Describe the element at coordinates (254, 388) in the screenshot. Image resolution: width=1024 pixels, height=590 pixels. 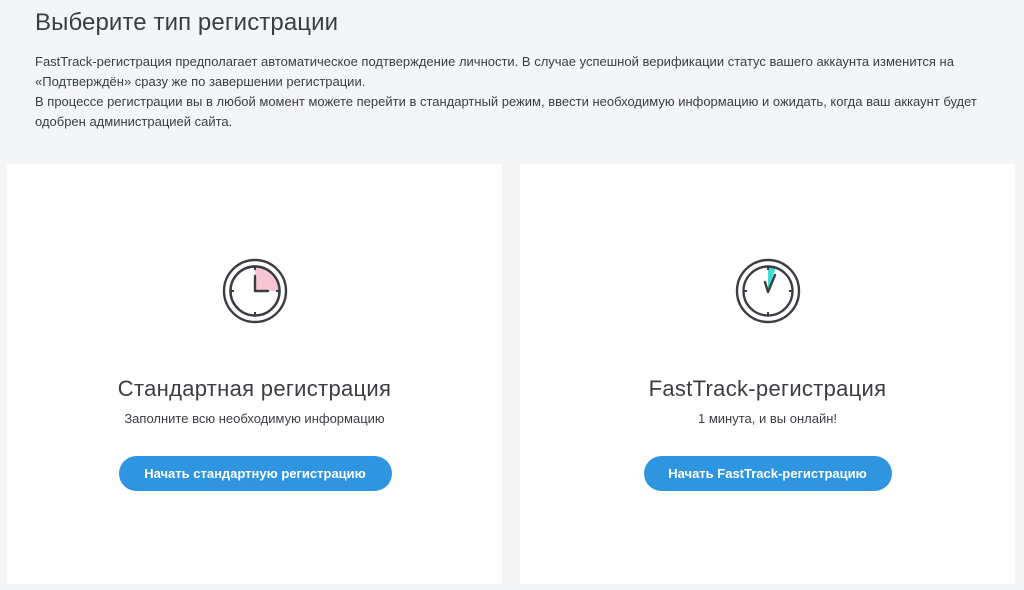
I see `standard-registration-title: Стандартная регистрация` at that location.